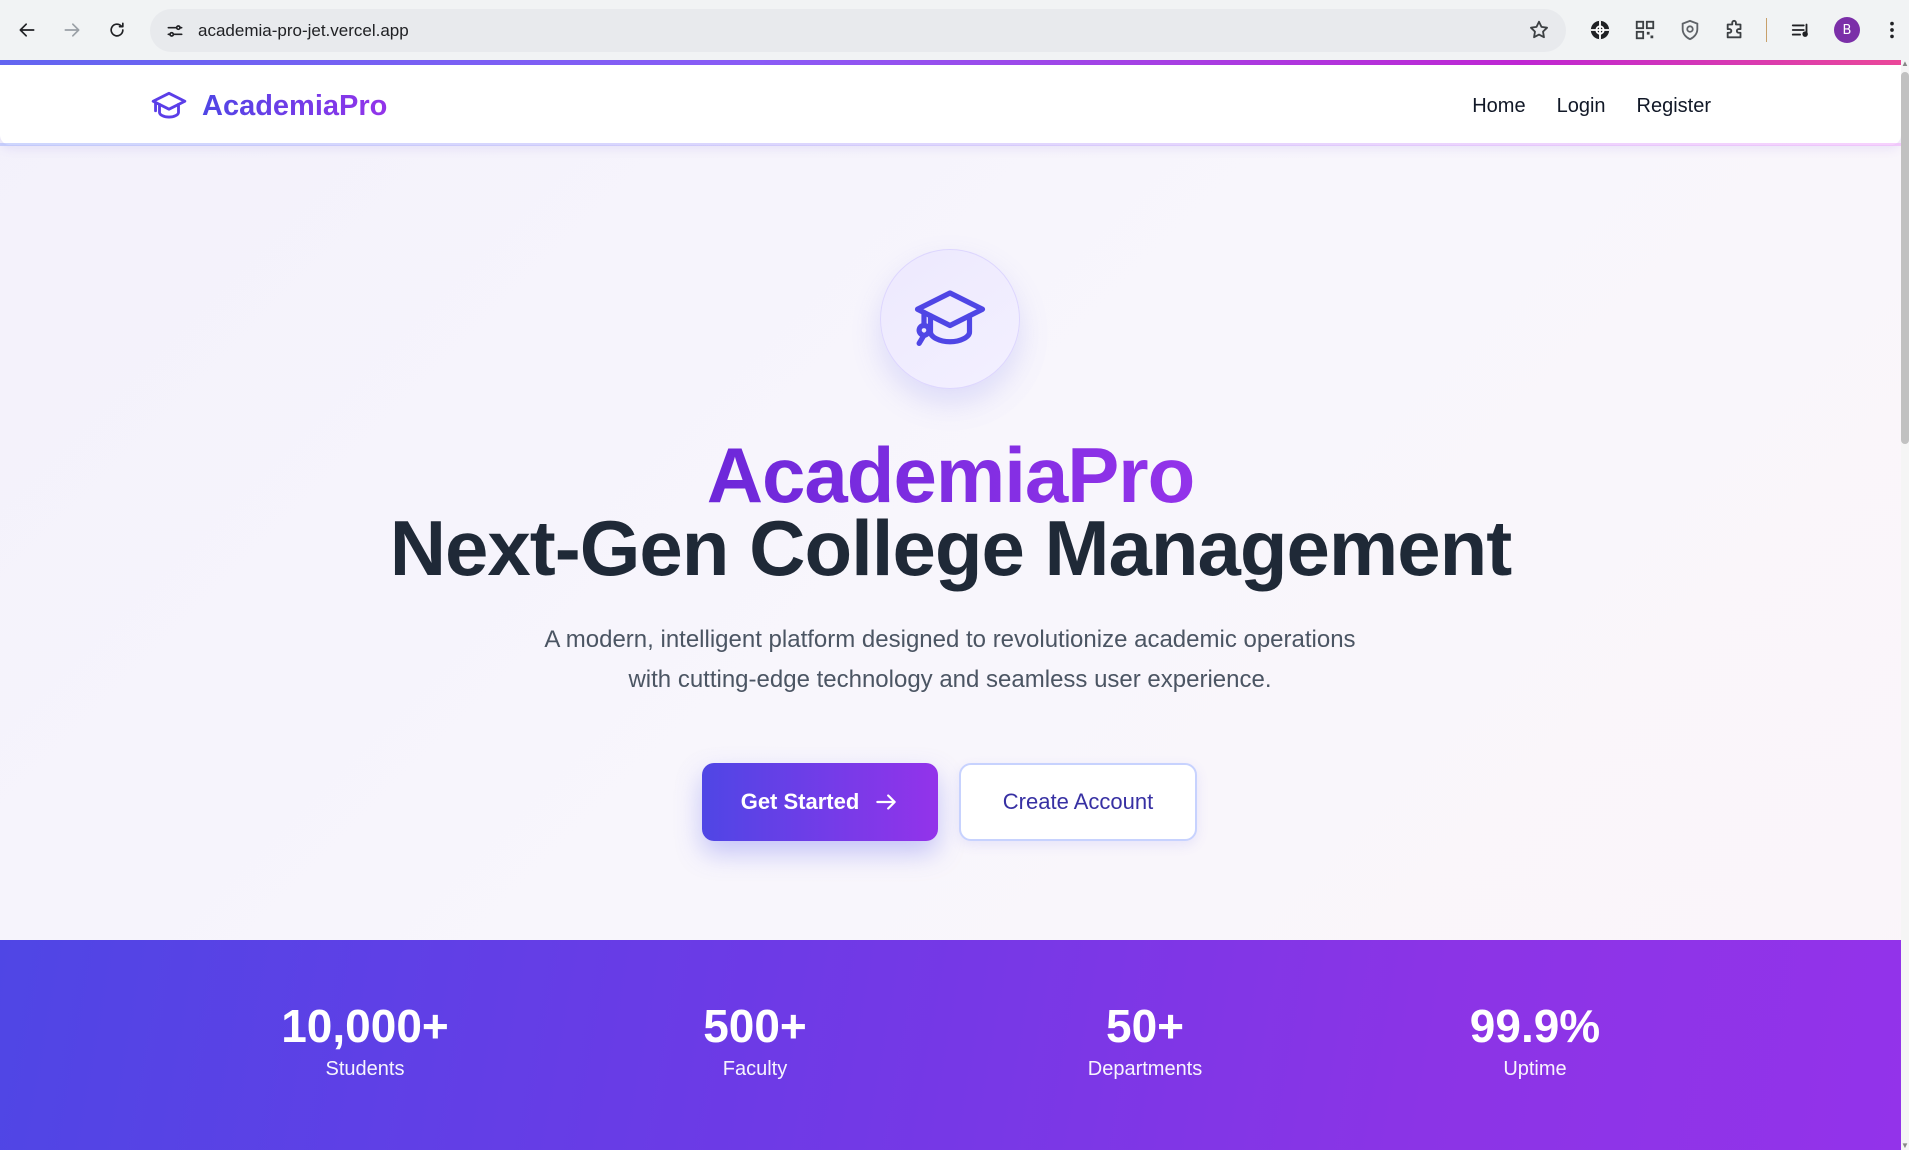  Describe the element at coordinates (858, 30) in the screenshot. I see `address-bar: academia-pro-jet.vercel.app` at that location.